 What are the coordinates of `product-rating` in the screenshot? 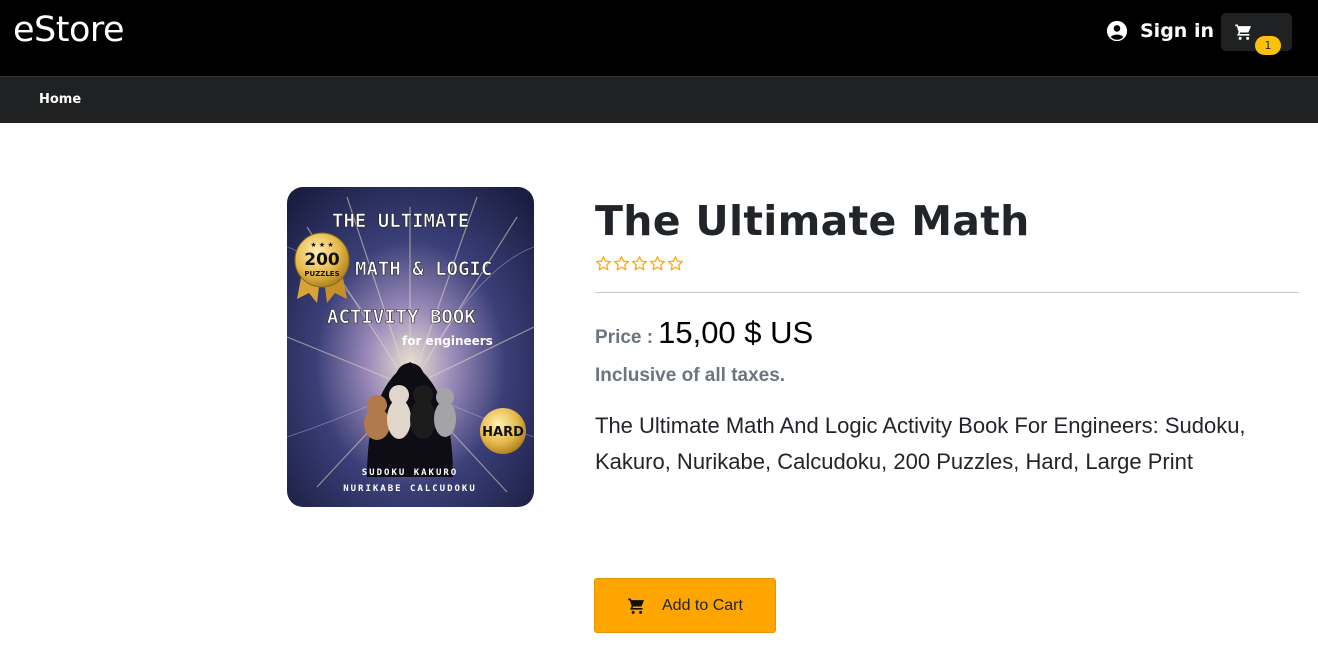 It's located at (639, 264).